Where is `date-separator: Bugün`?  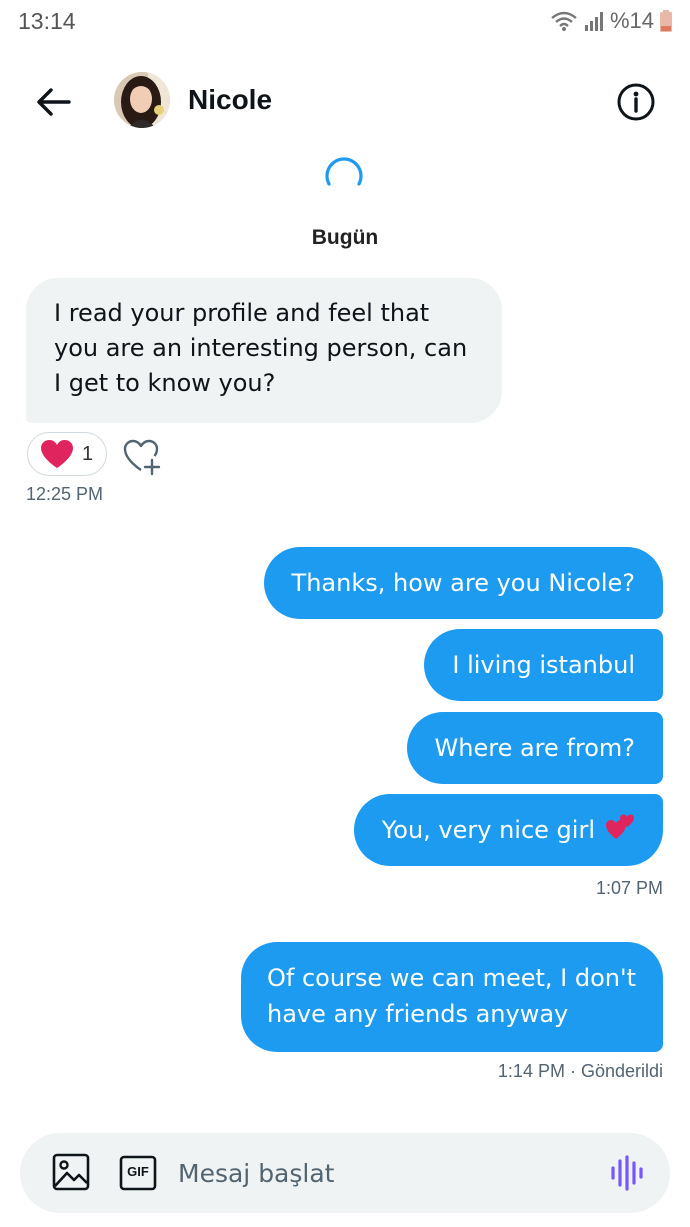
date-separator: Bugün is located at coordinates (345, 237).